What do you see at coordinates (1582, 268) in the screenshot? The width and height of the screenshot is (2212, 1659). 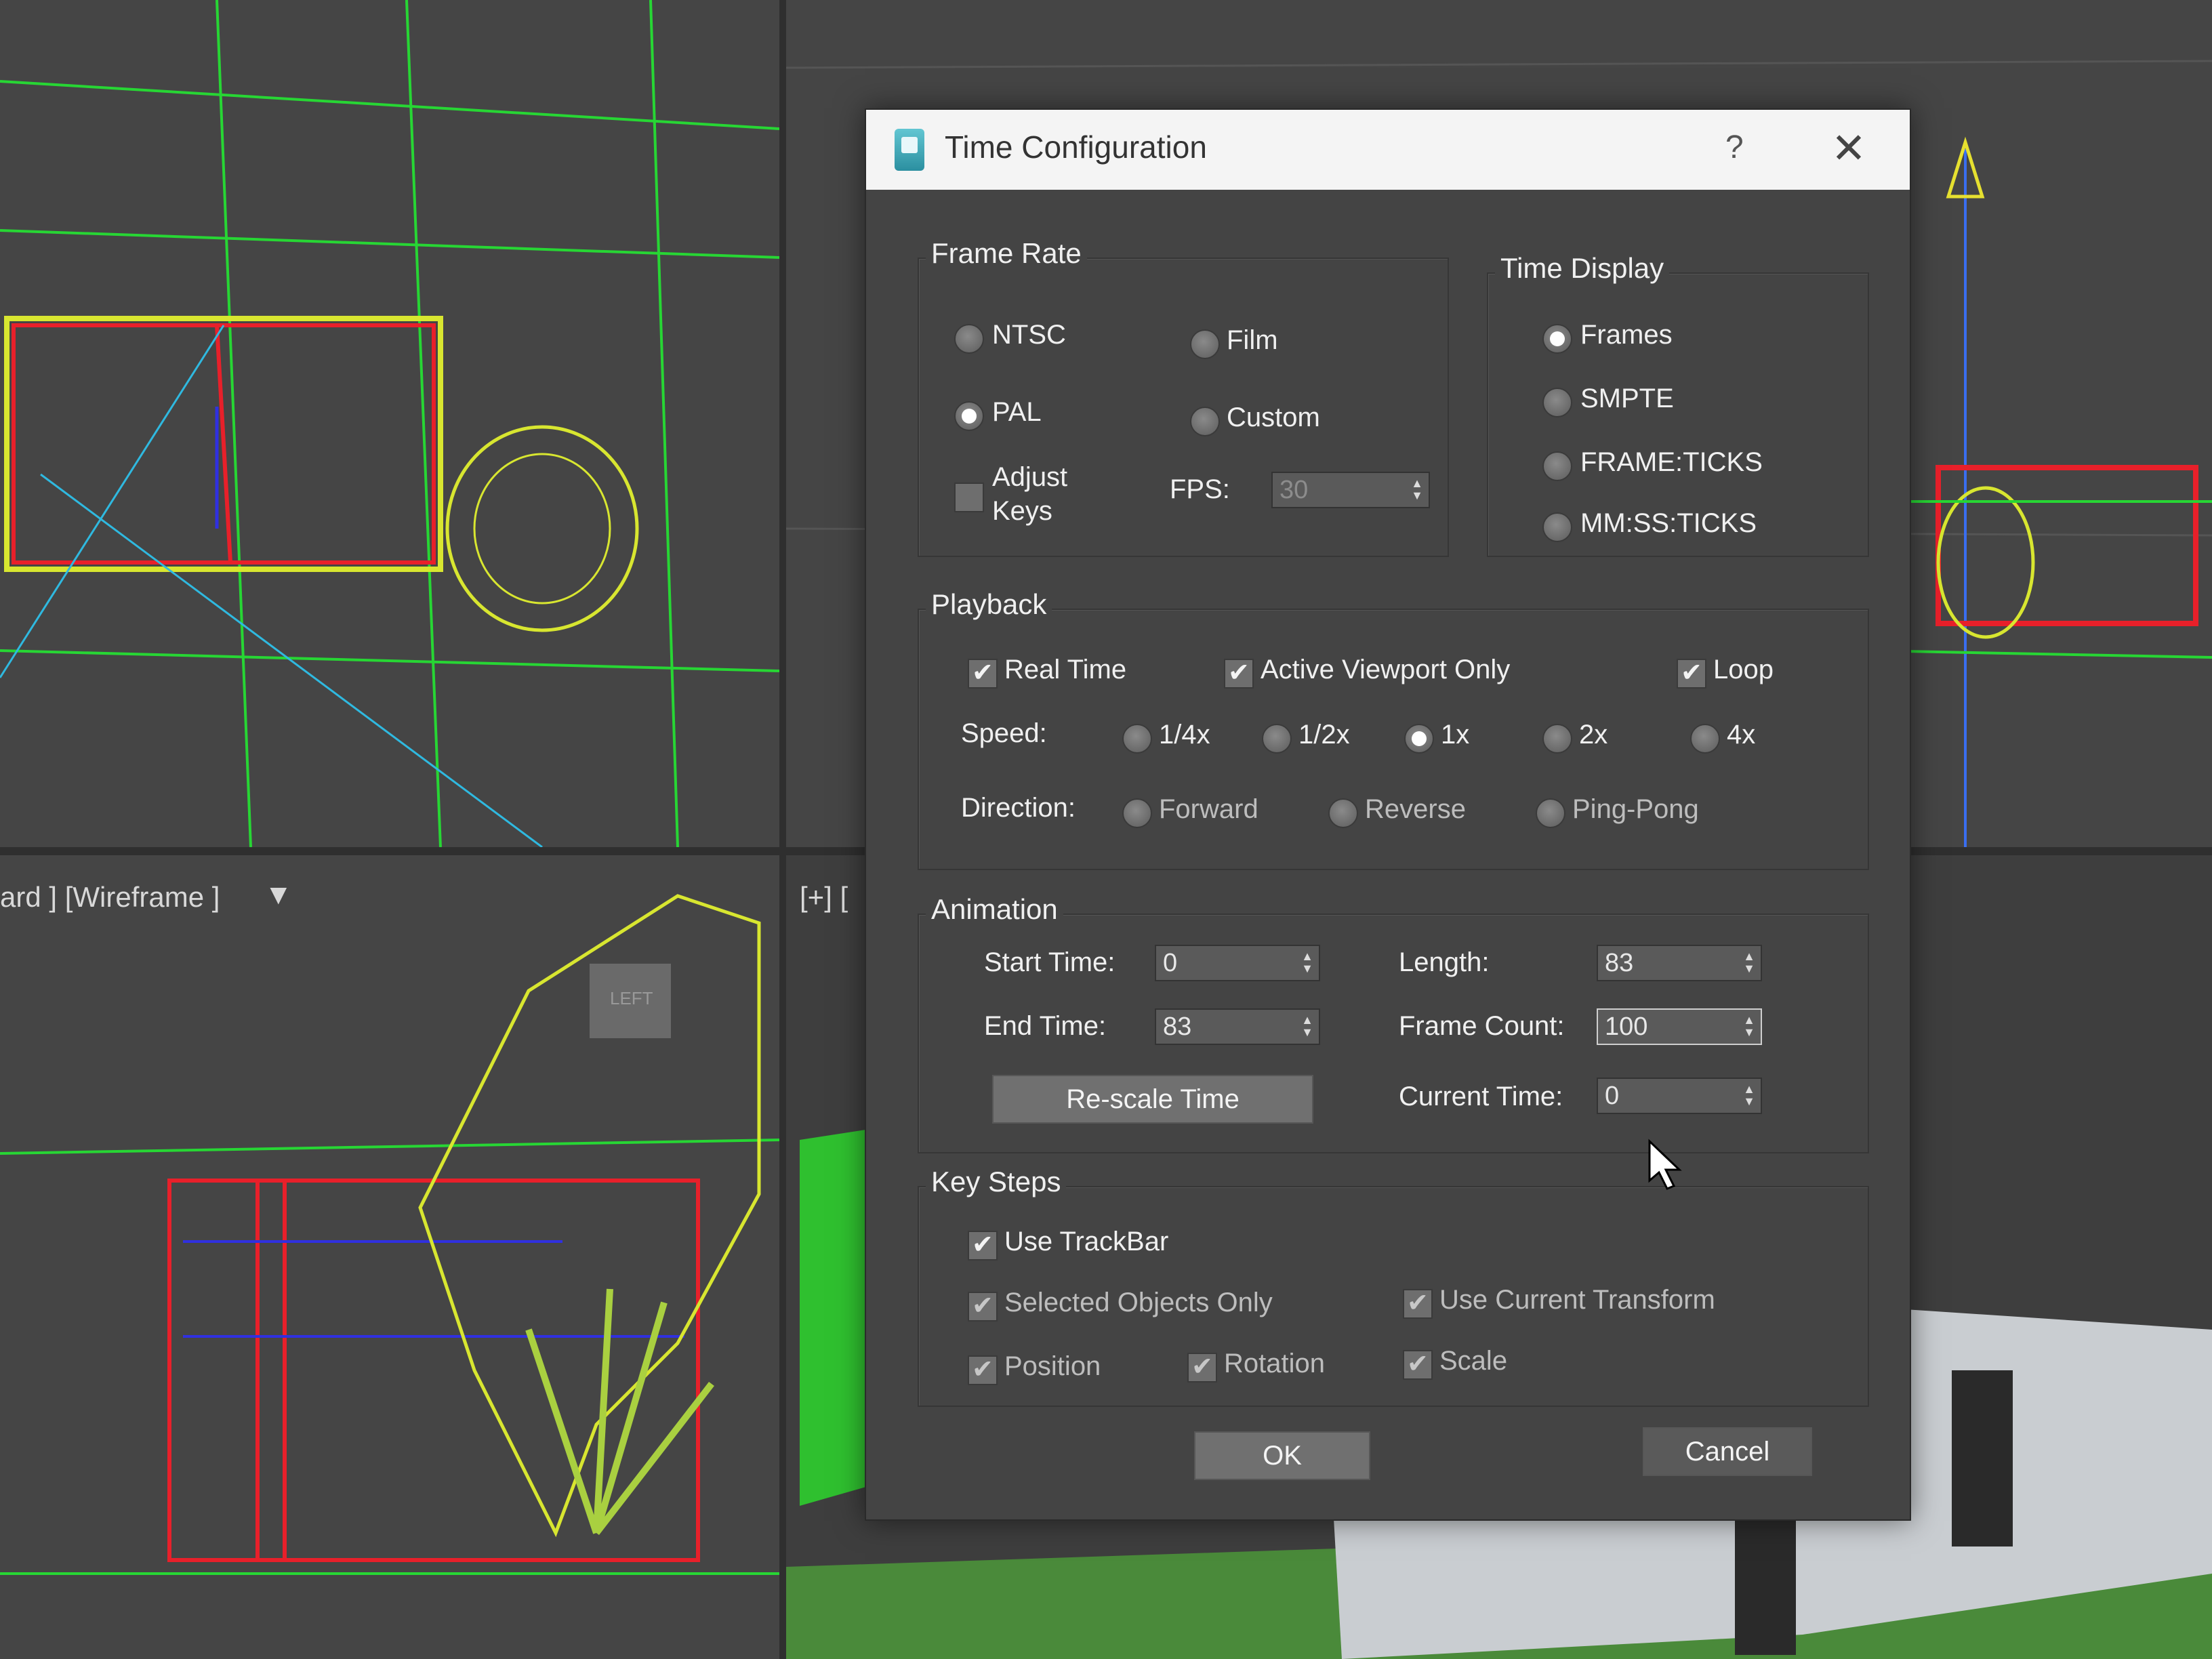 I see `time-display-title: Time Display` at bounding box center [1582, 268].